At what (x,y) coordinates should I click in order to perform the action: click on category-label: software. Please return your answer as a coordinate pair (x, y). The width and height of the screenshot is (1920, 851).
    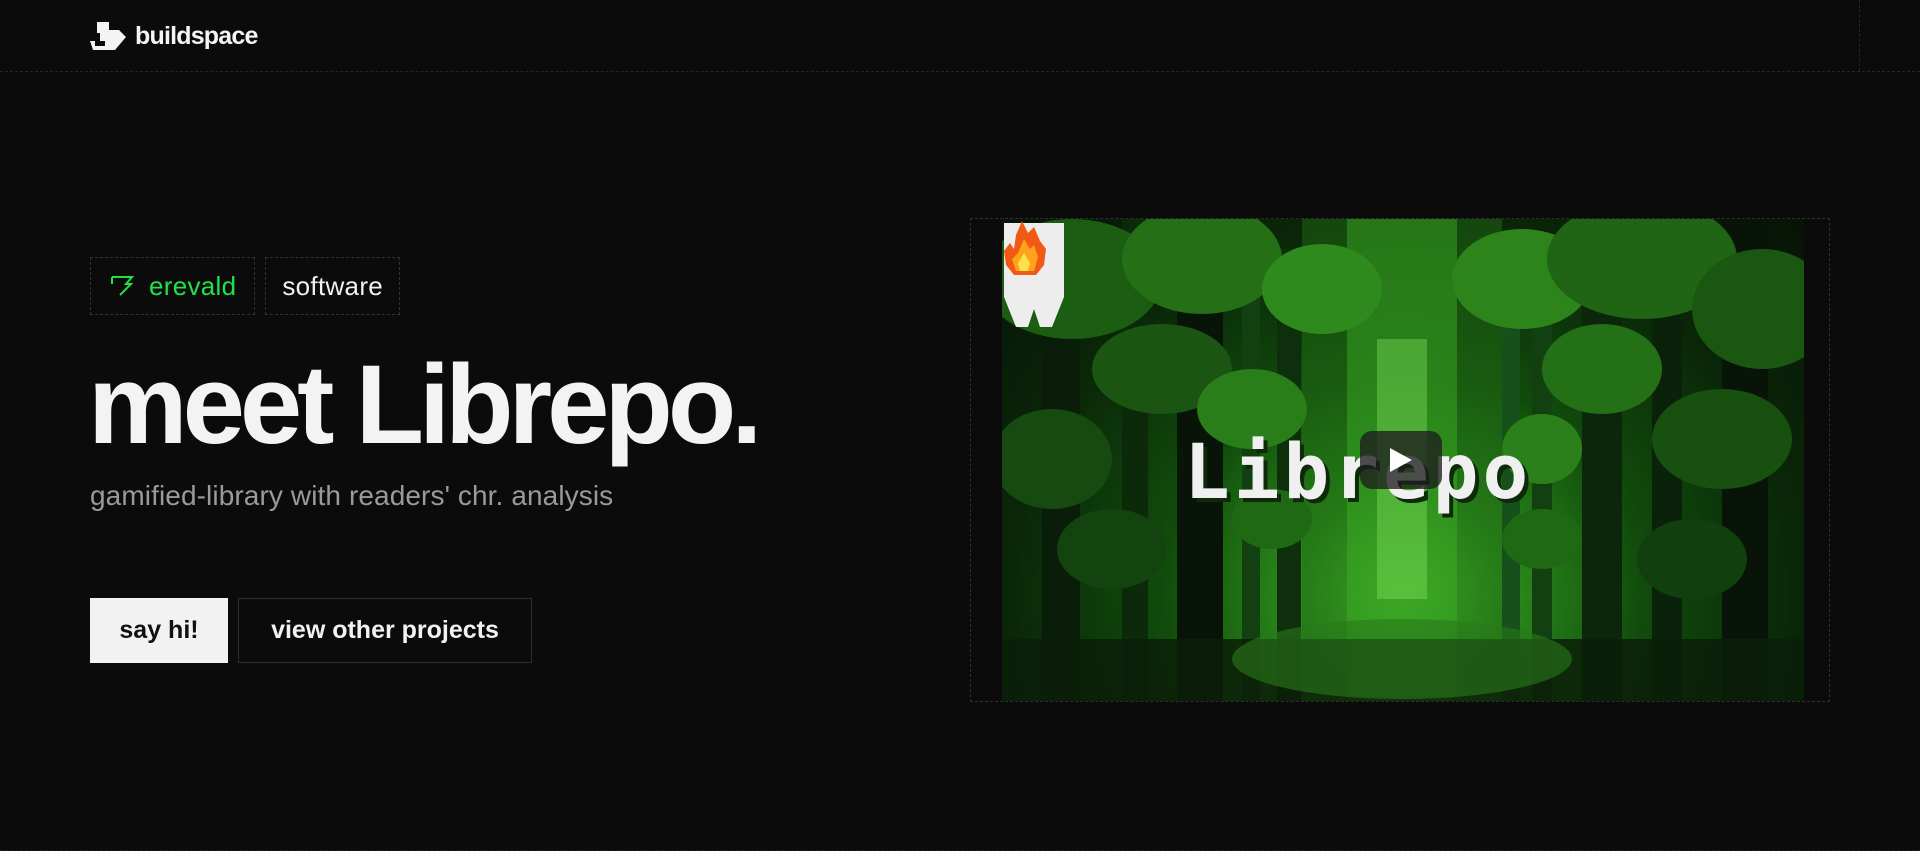
    Looking at the image, I should click on (333, 285).